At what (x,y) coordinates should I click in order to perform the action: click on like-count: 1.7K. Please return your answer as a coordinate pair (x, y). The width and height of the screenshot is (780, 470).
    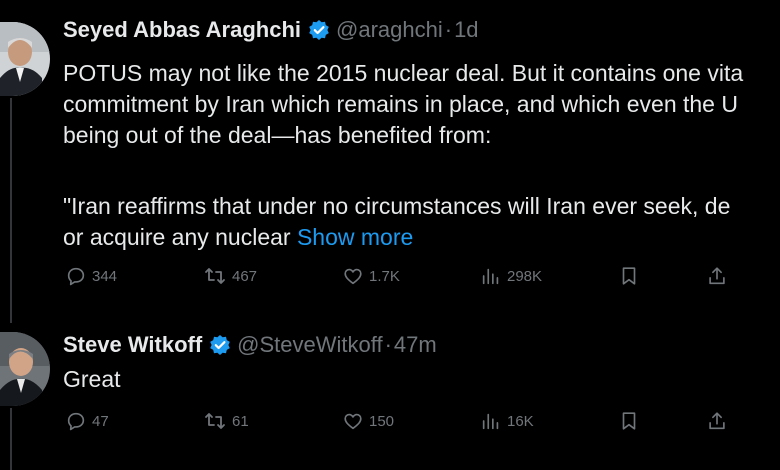
    Looking at the image, I should click on (384, 276).